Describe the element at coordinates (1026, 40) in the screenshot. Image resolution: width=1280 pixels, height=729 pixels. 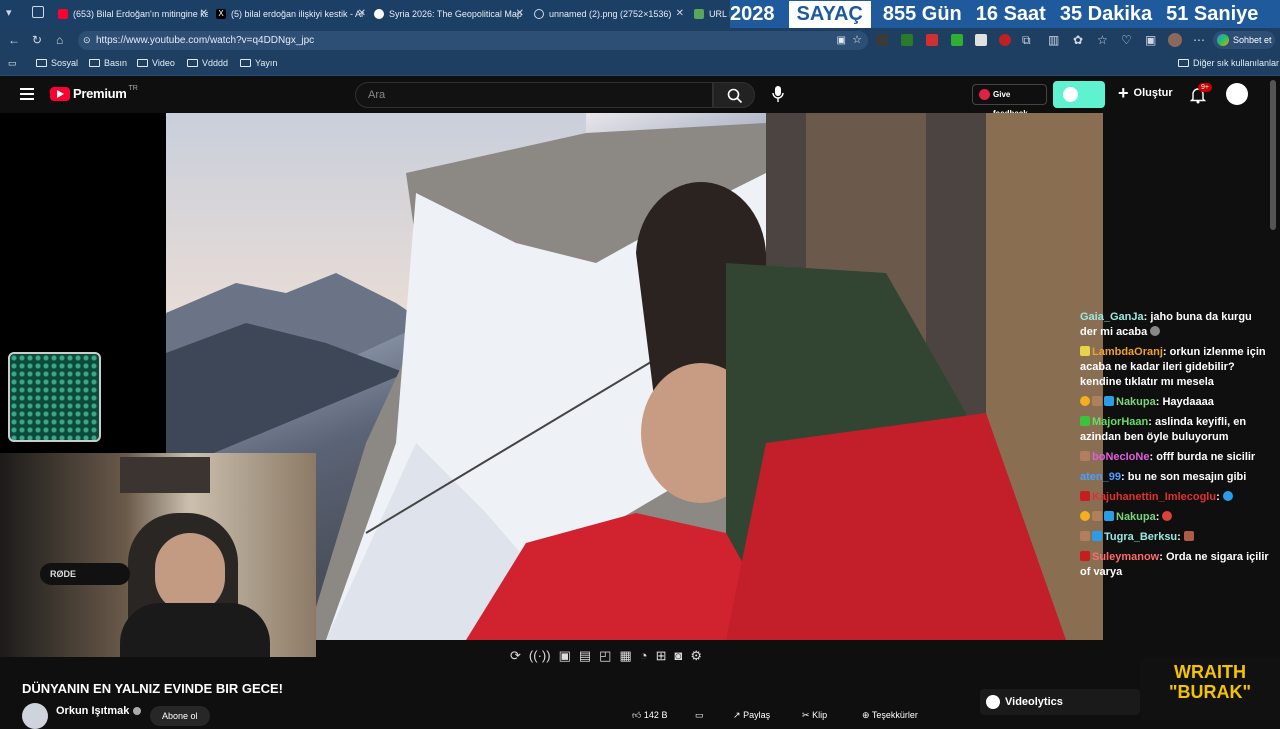
I see `puzzle-icon: ⧉` at that location.